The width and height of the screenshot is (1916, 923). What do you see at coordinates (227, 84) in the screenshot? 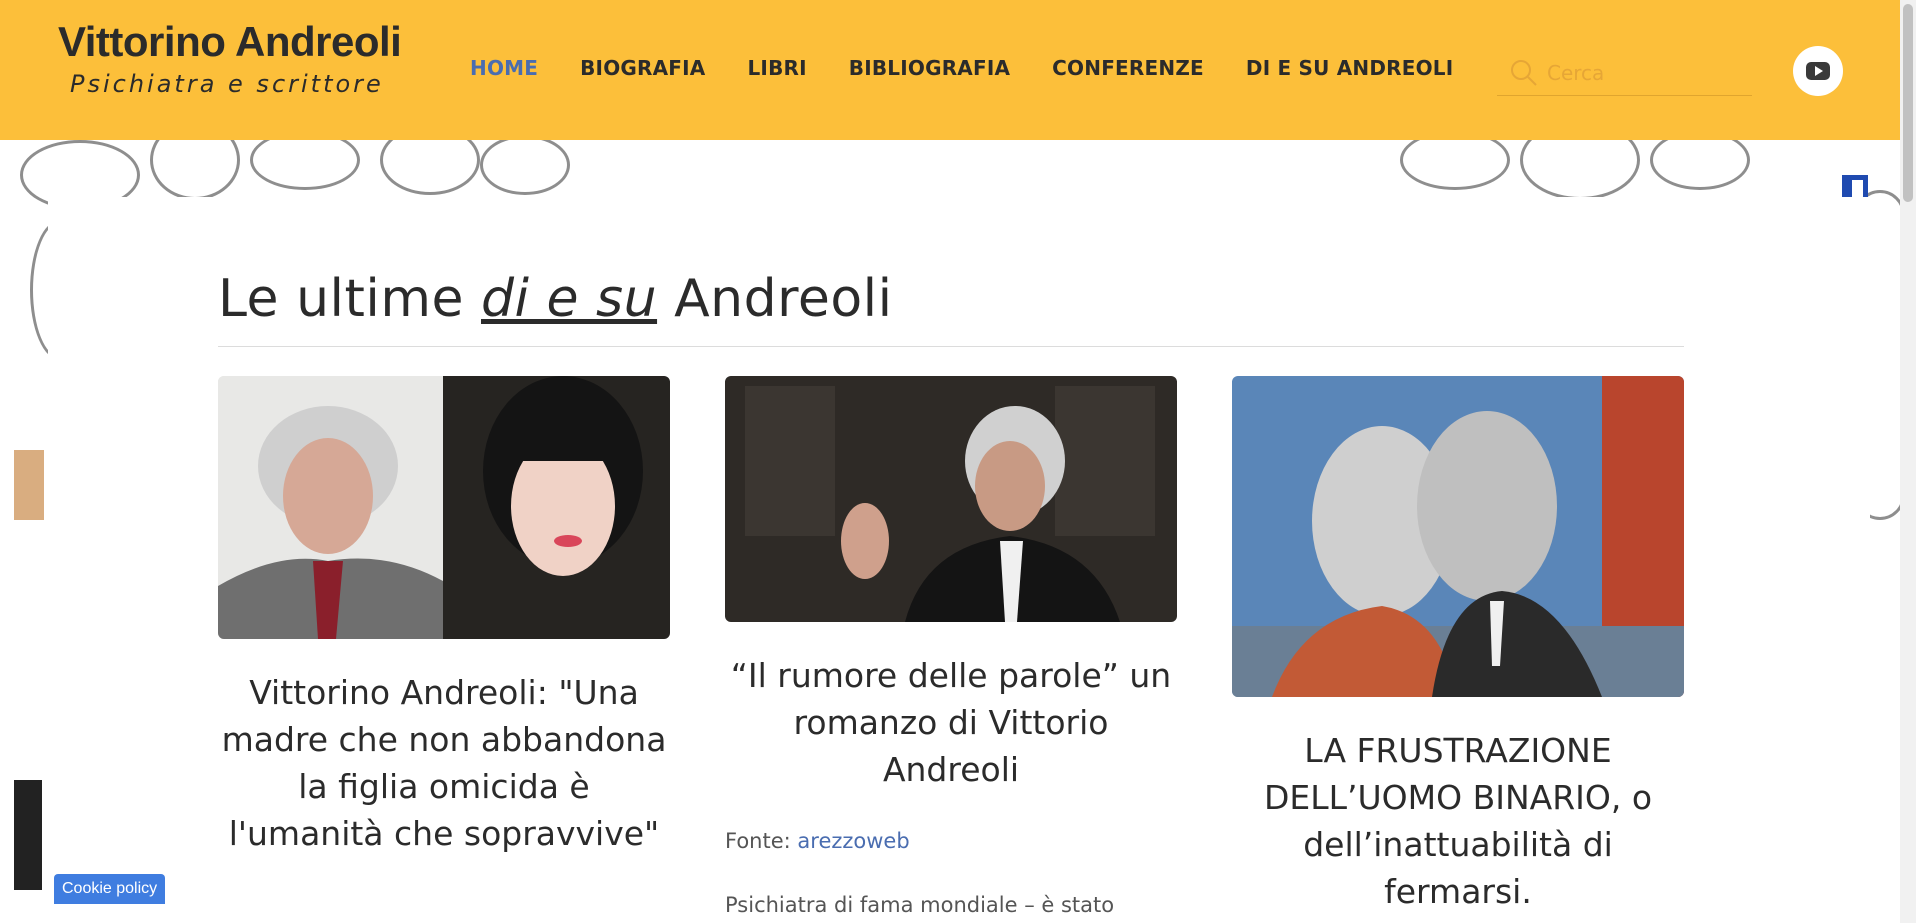
I see `brand-subtitle: Psichiatra e scrittore` at bounding box center [227, 84].